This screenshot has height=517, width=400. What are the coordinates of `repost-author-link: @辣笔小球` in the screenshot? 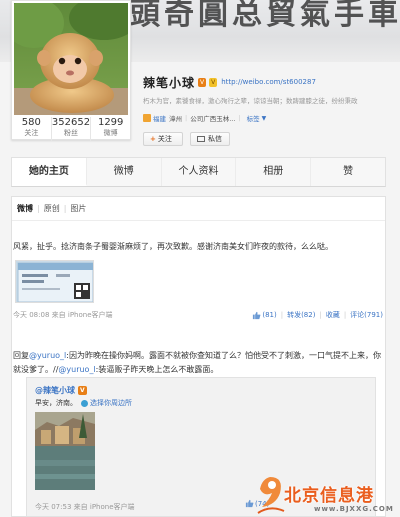 It's located at (55, 390).